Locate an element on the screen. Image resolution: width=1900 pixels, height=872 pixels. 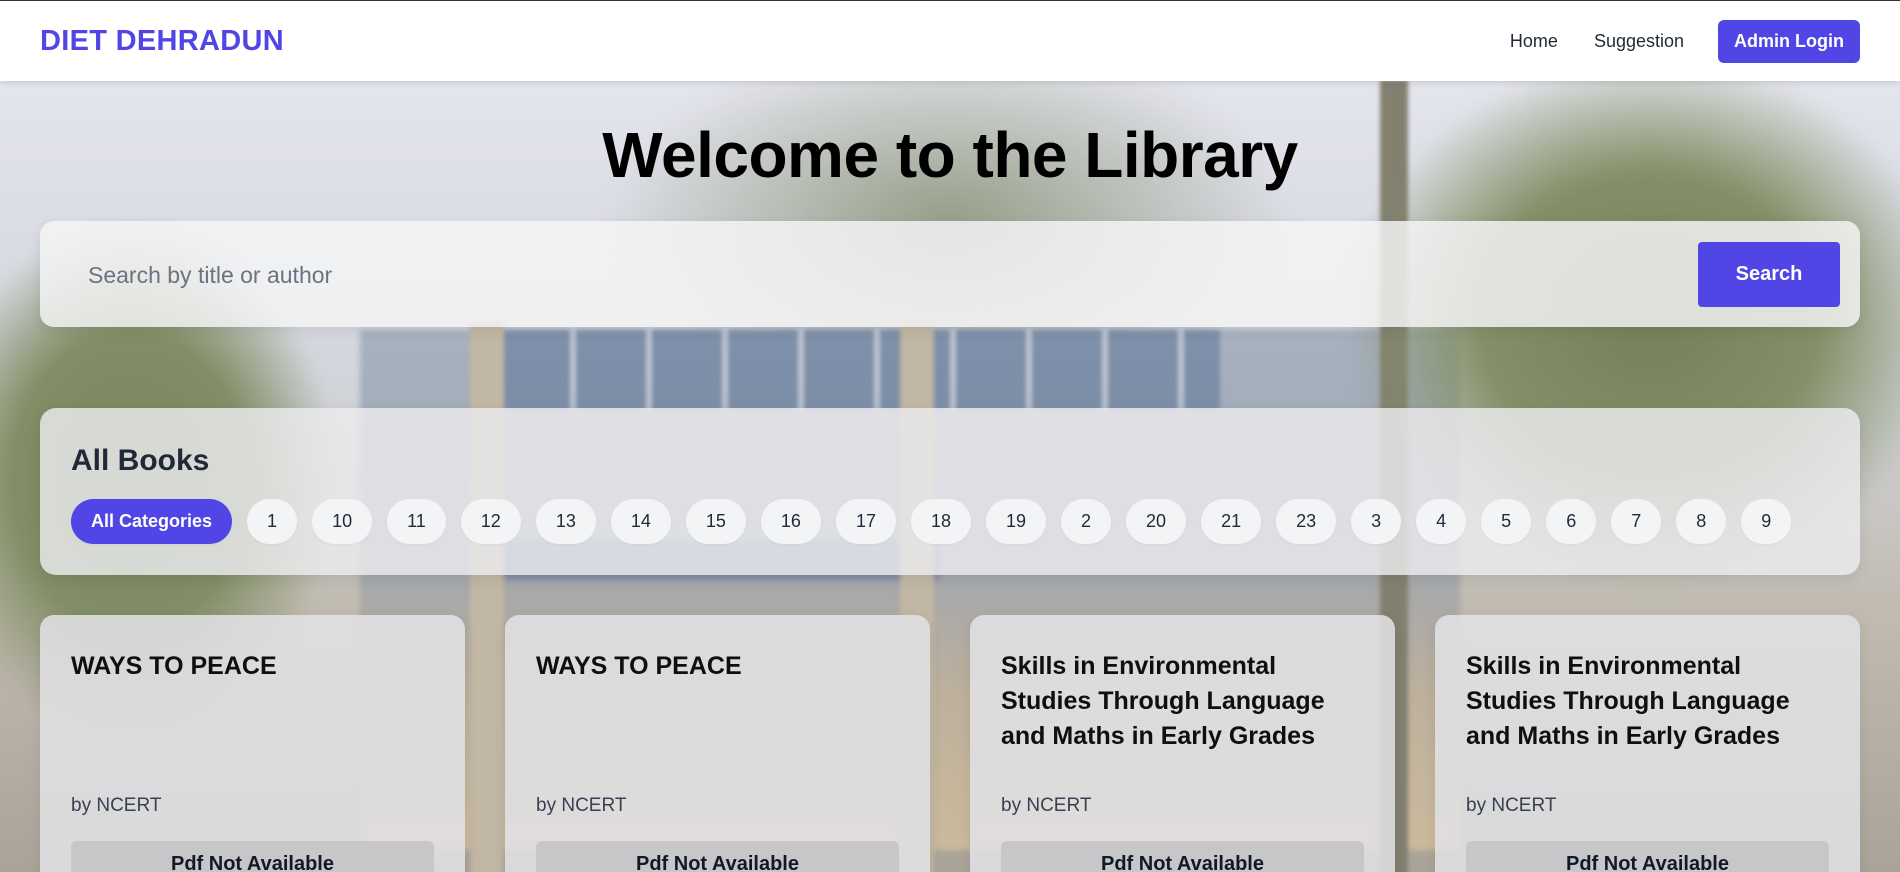
category-chip: 19 is located at coordinates (1016, 521).